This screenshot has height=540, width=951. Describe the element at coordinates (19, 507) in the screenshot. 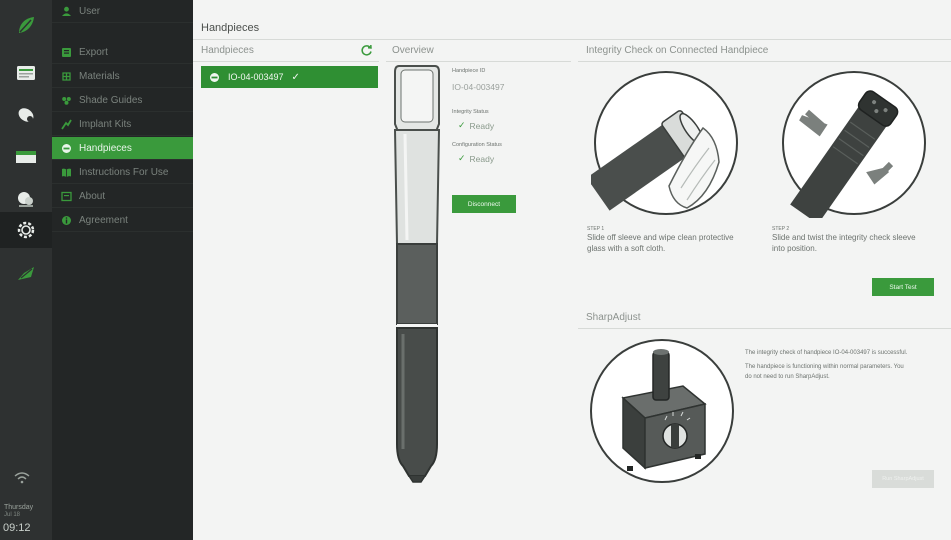

I see `status-day: Thursday` at that location.